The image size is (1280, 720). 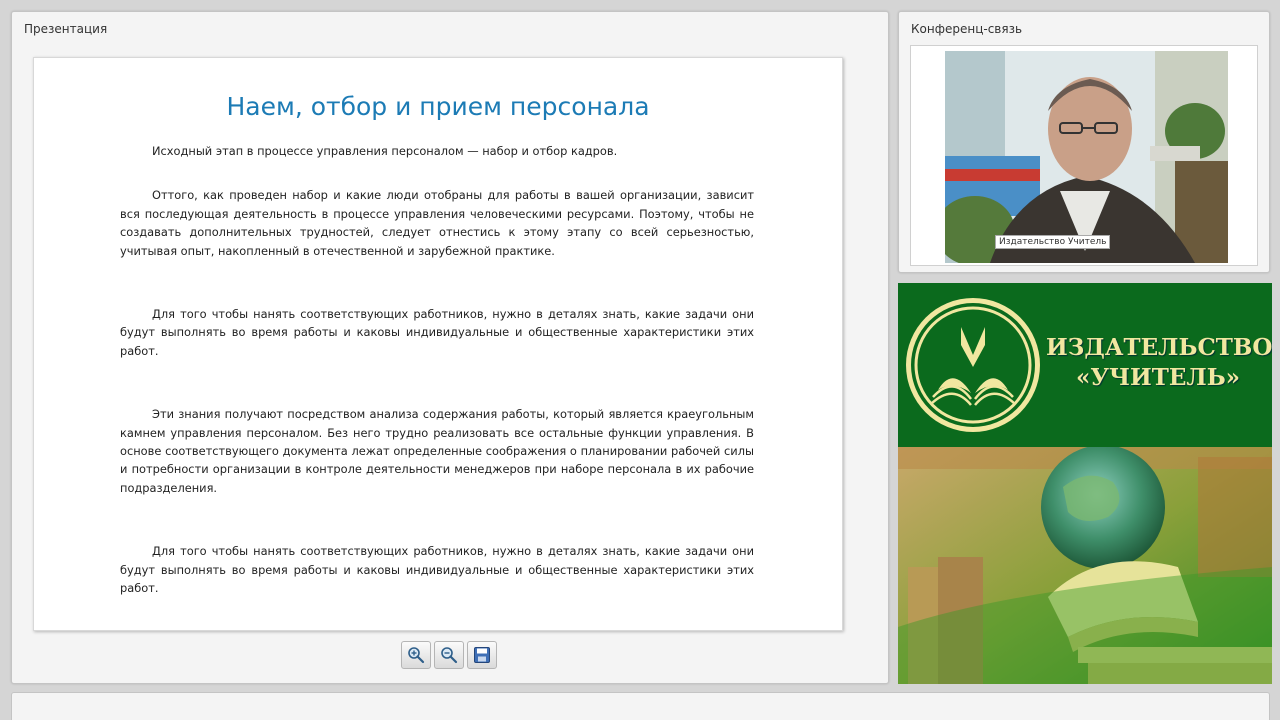 I want to click on banner-logo-area: ИЗДАТЕЛЬСТВО «УЧИТЕЛЬ», so click(x=1085, y=365).